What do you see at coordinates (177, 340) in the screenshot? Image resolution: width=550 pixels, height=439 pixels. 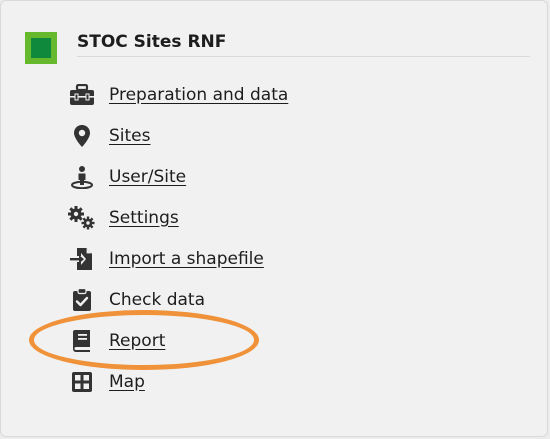 I see `menu-item-report: Report` at bounding box center [177, 340].